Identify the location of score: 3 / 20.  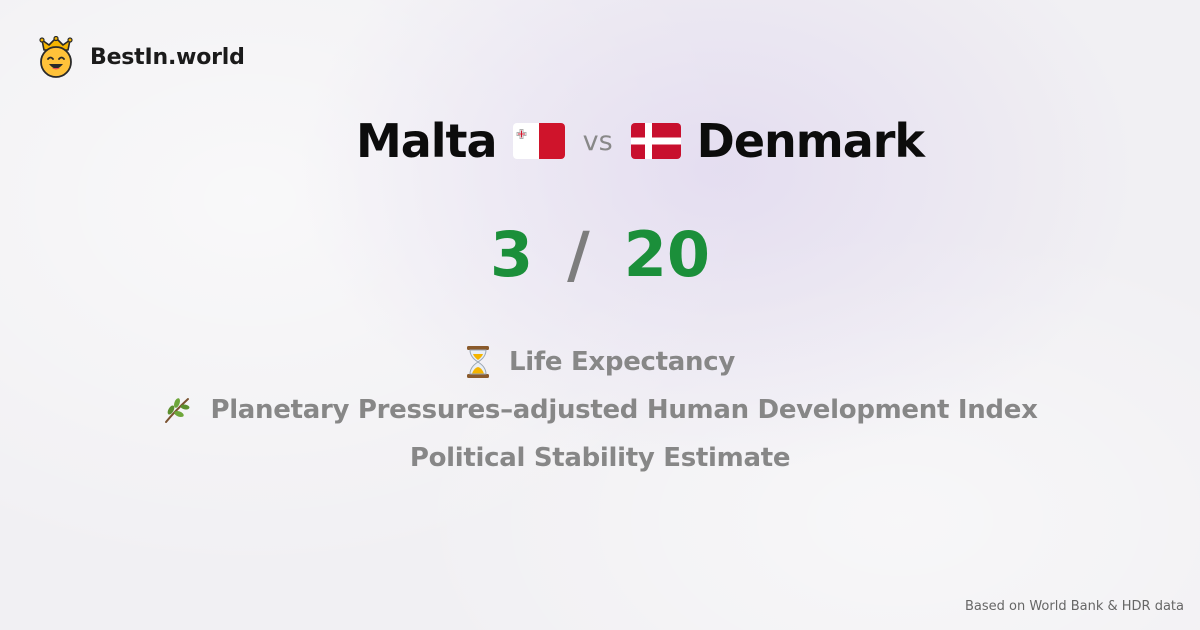
(600, 254).